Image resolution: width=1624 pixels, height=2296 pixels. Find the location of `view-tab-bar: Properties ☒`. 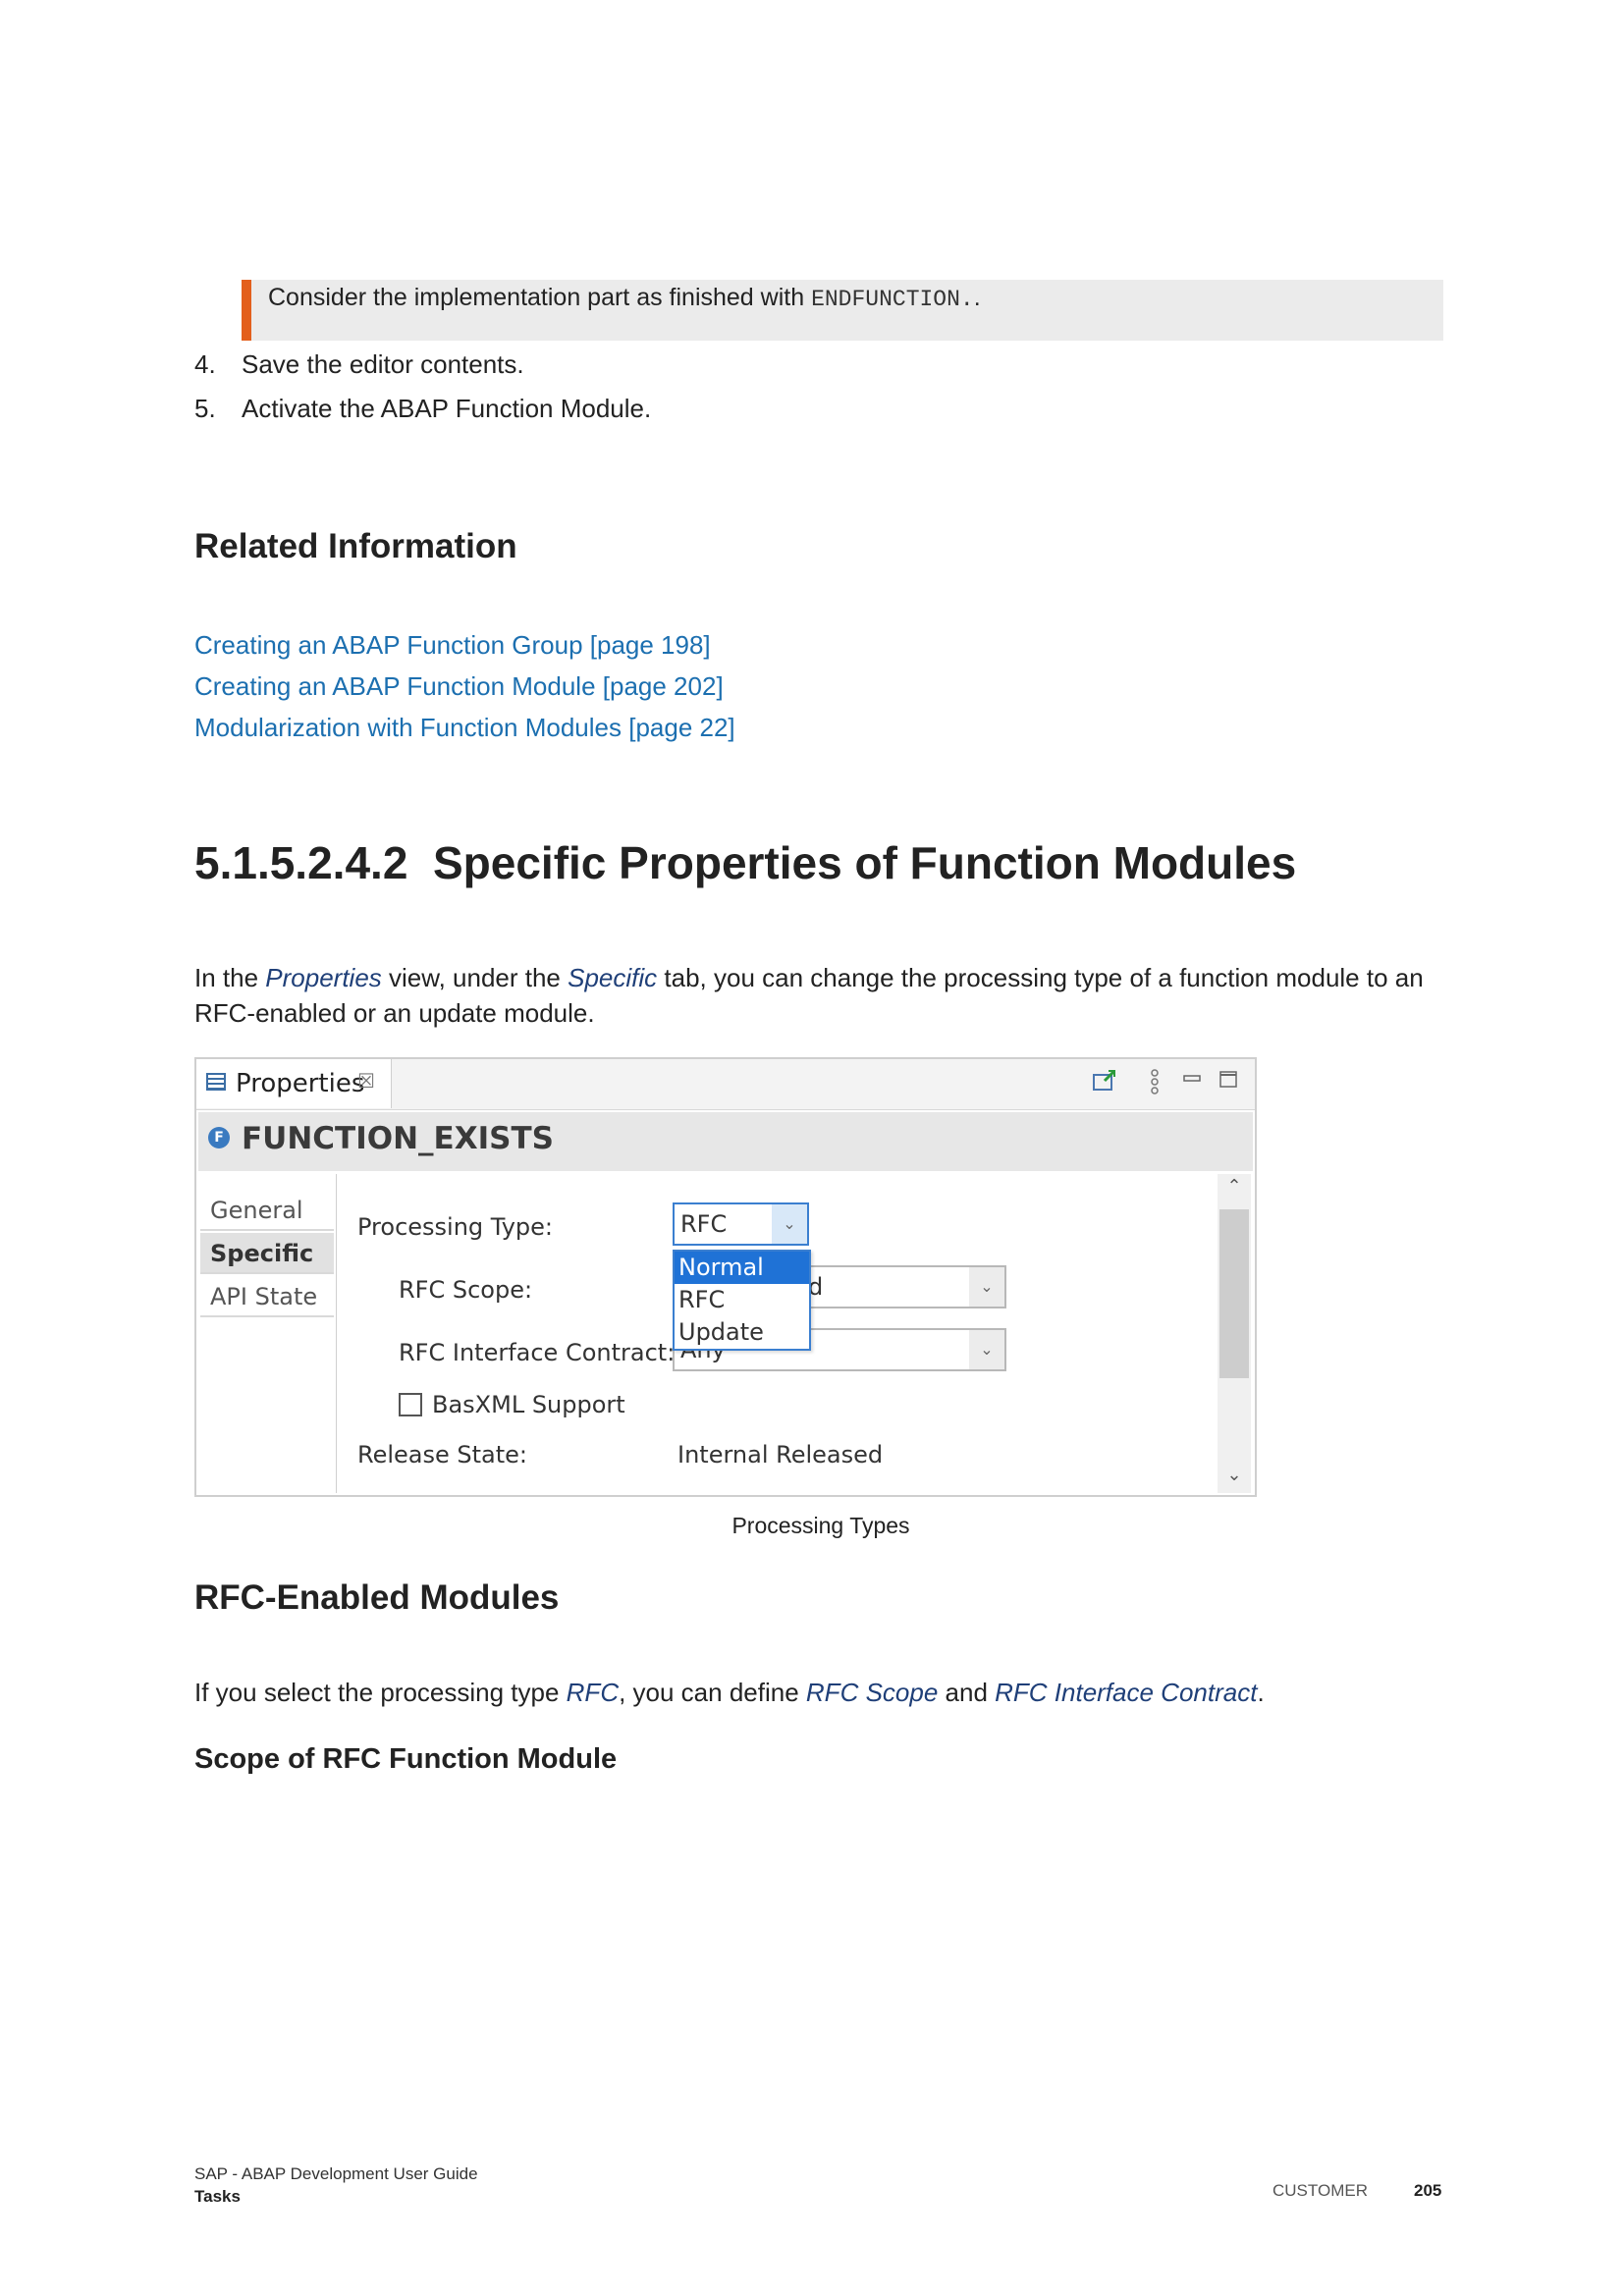

view-tab-bar: Properties ☒ is located at coordinates (725, 1084).